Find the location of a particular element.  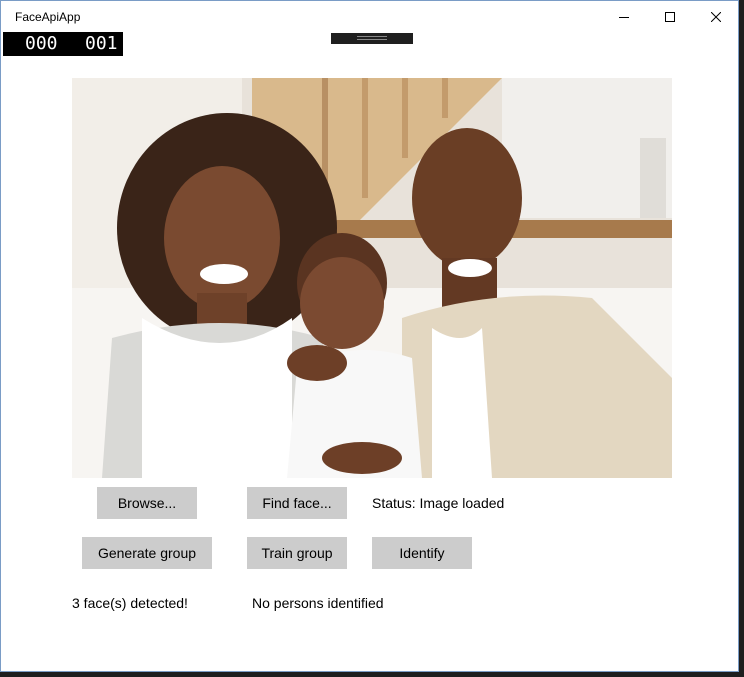

maximize-button is located at coordinates (670, 17).